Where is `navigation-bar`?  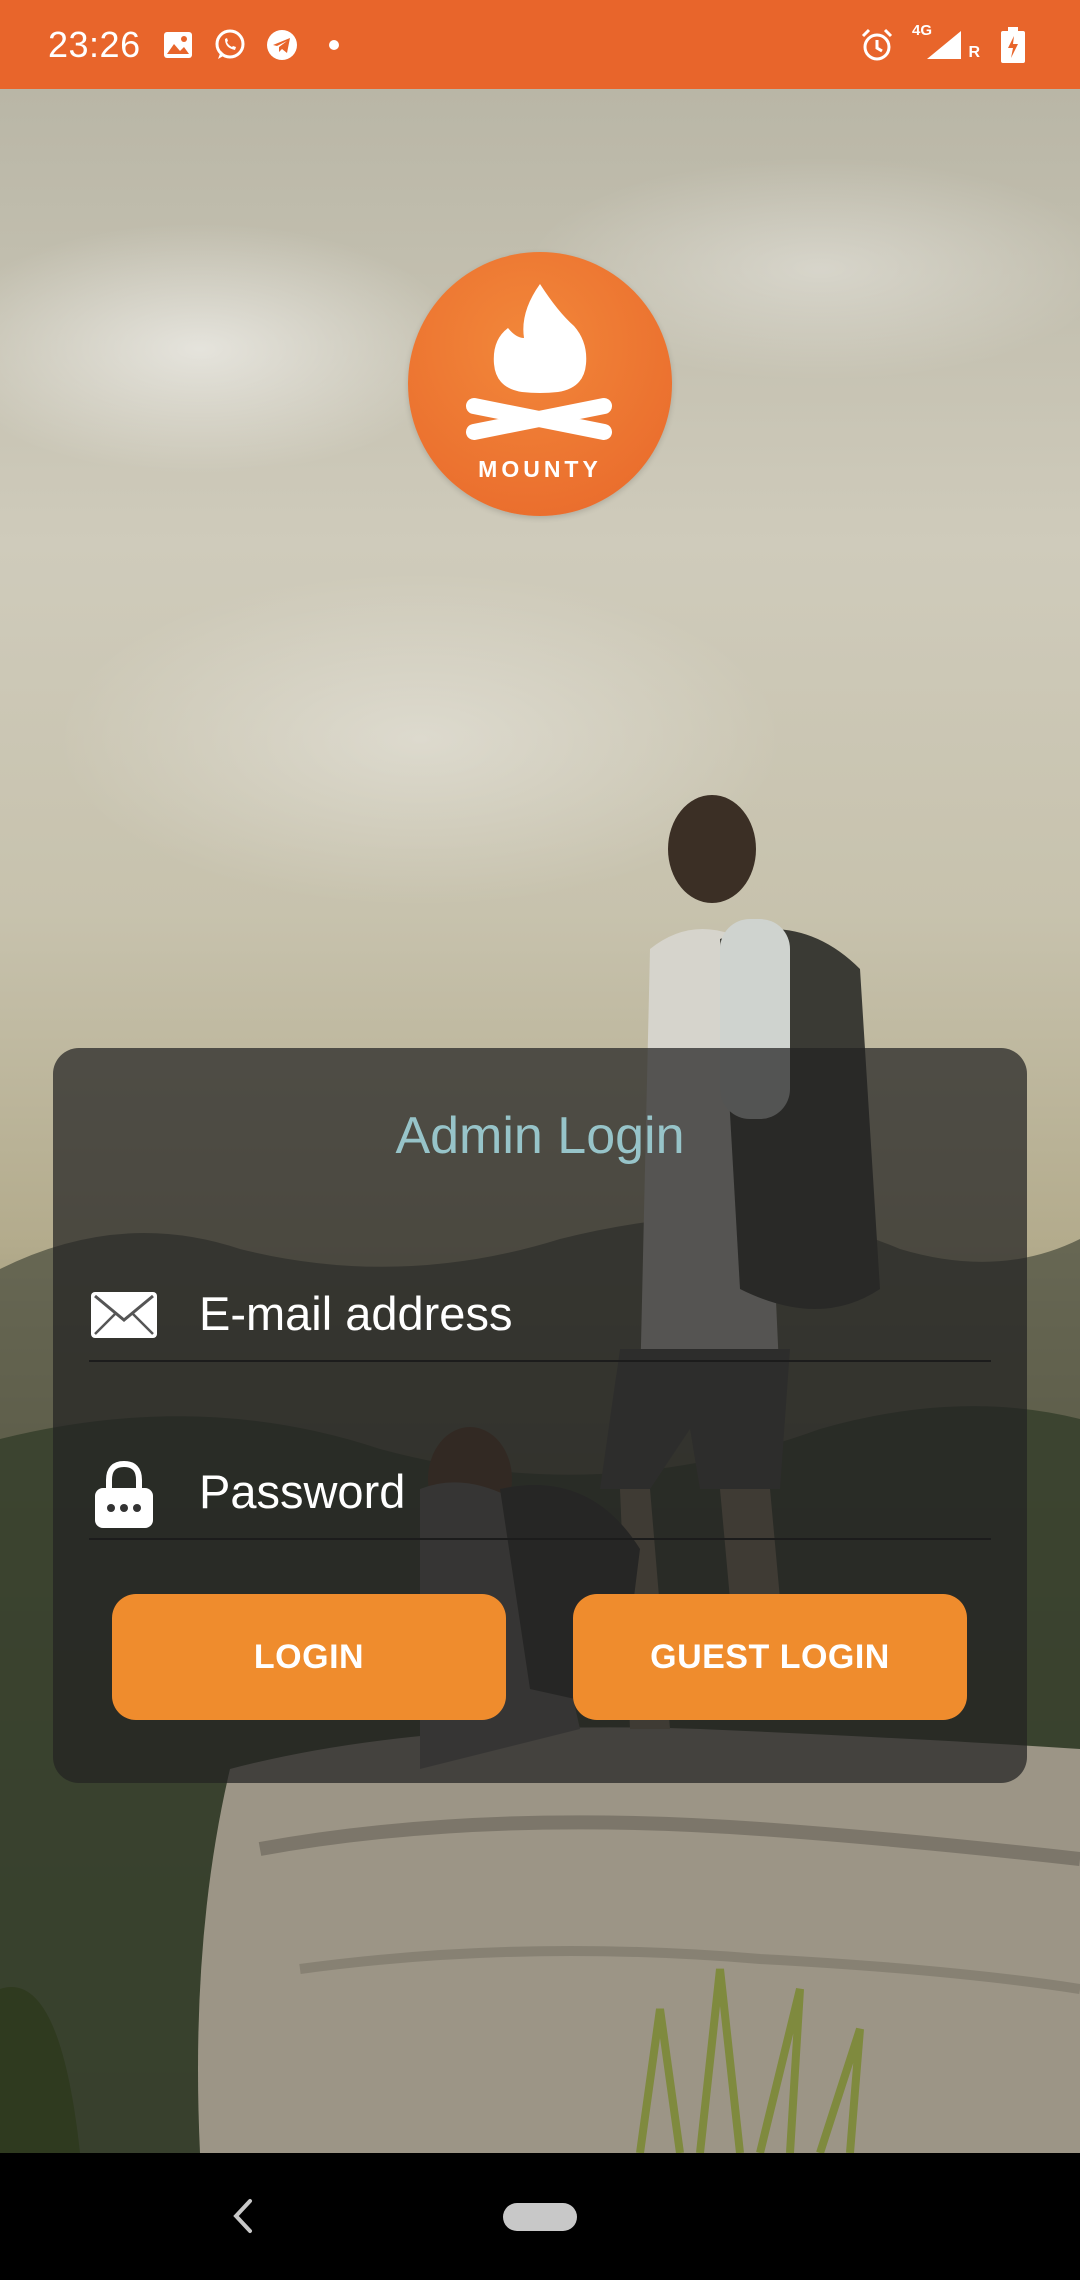
navigation-bar is located at coordinates (540, 2216).